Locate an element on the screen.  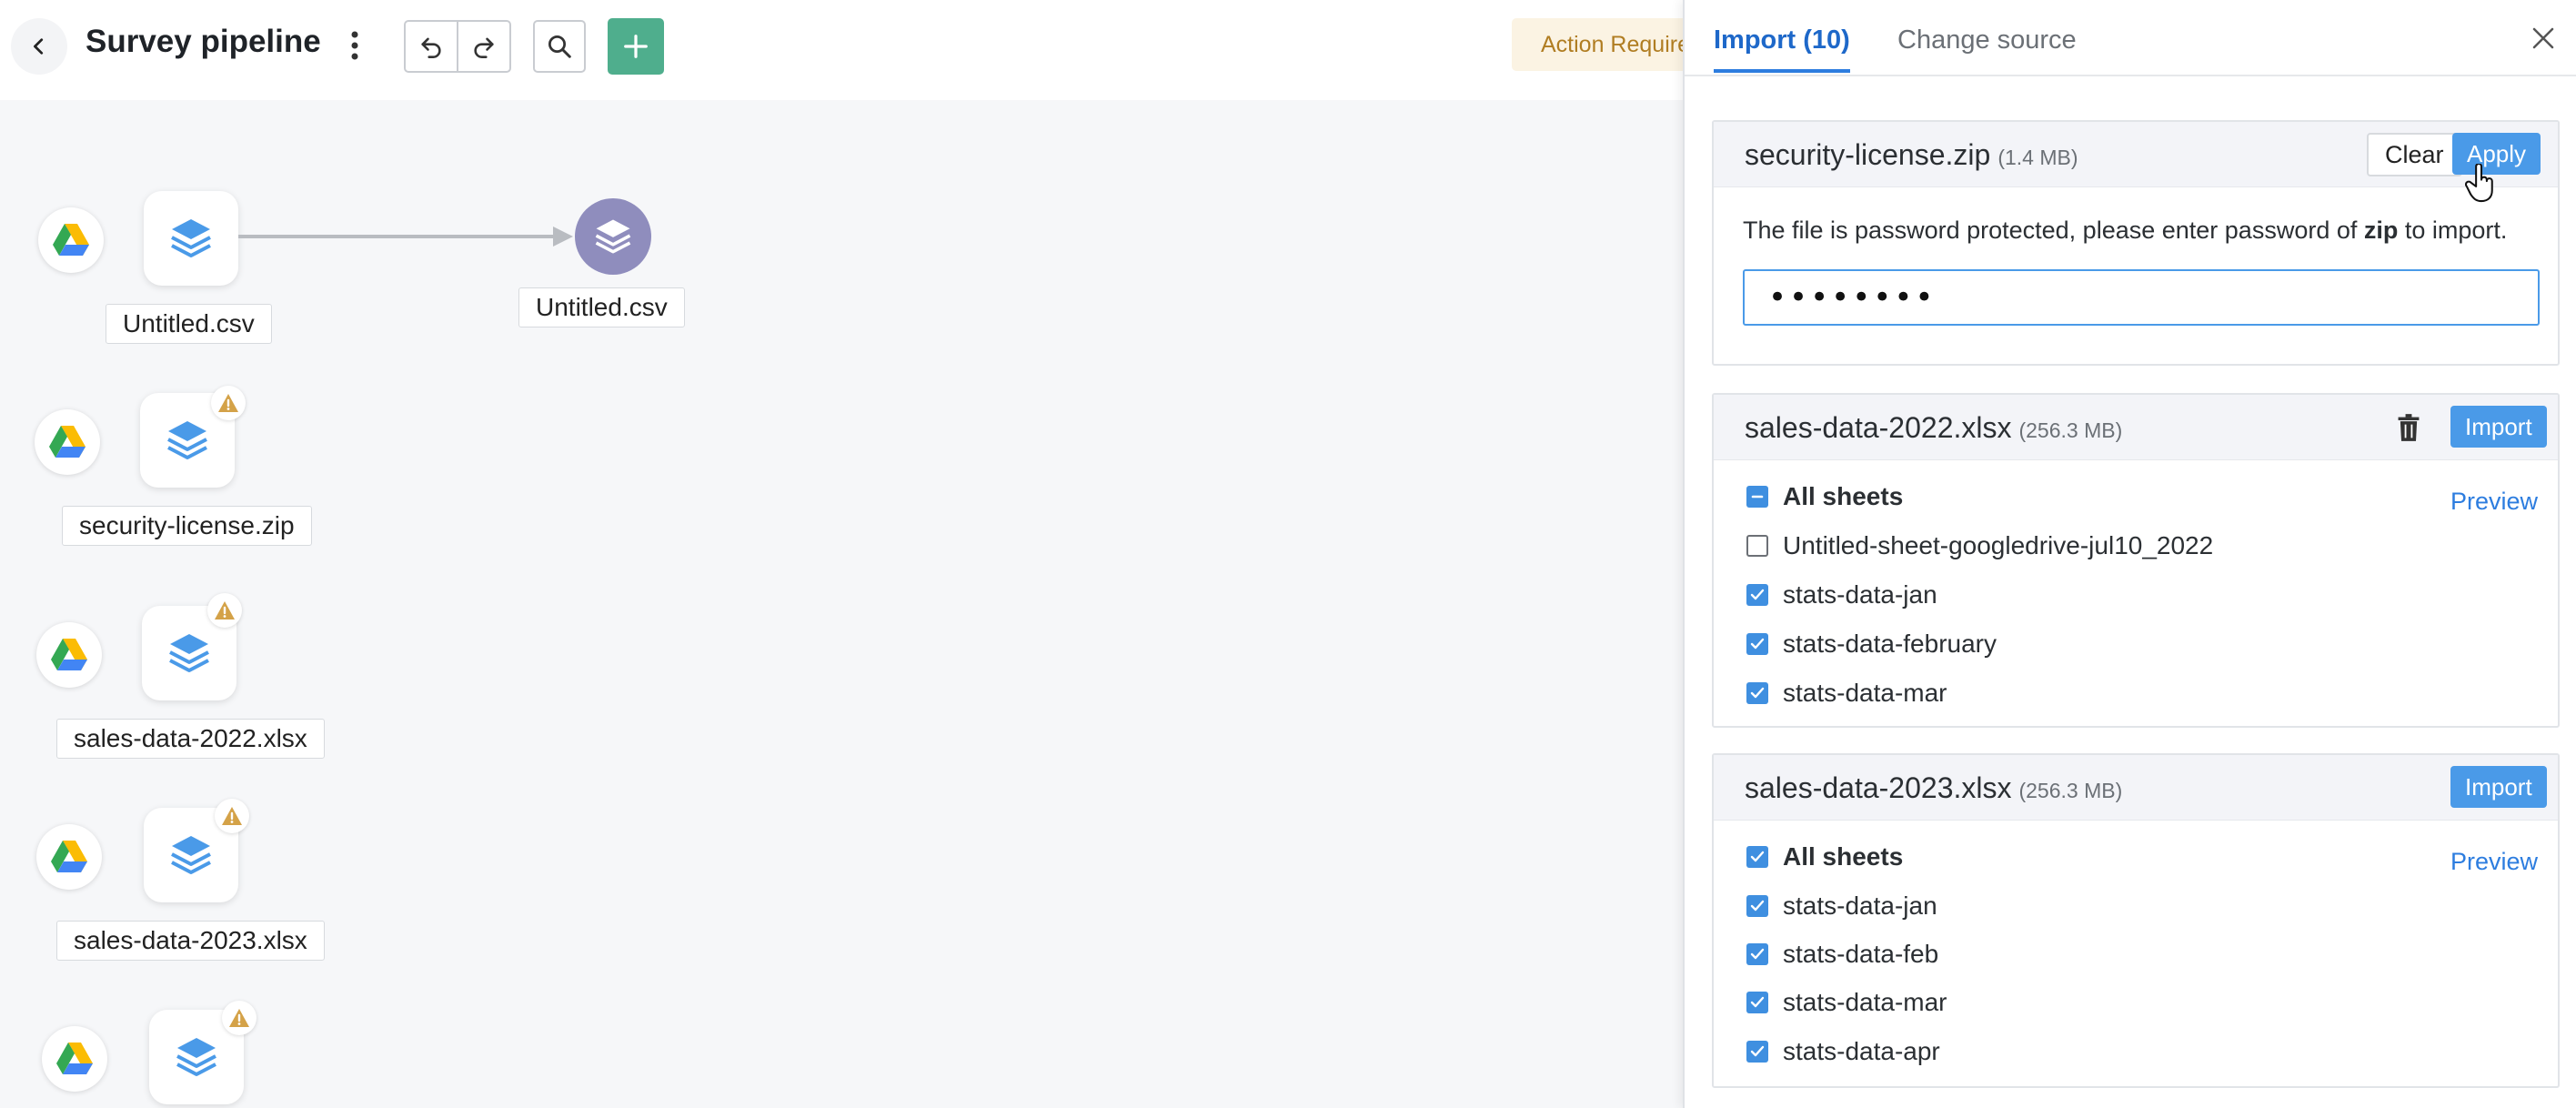
panel-tabs: Import (10) Change source is located at coordinates (2130, 38).